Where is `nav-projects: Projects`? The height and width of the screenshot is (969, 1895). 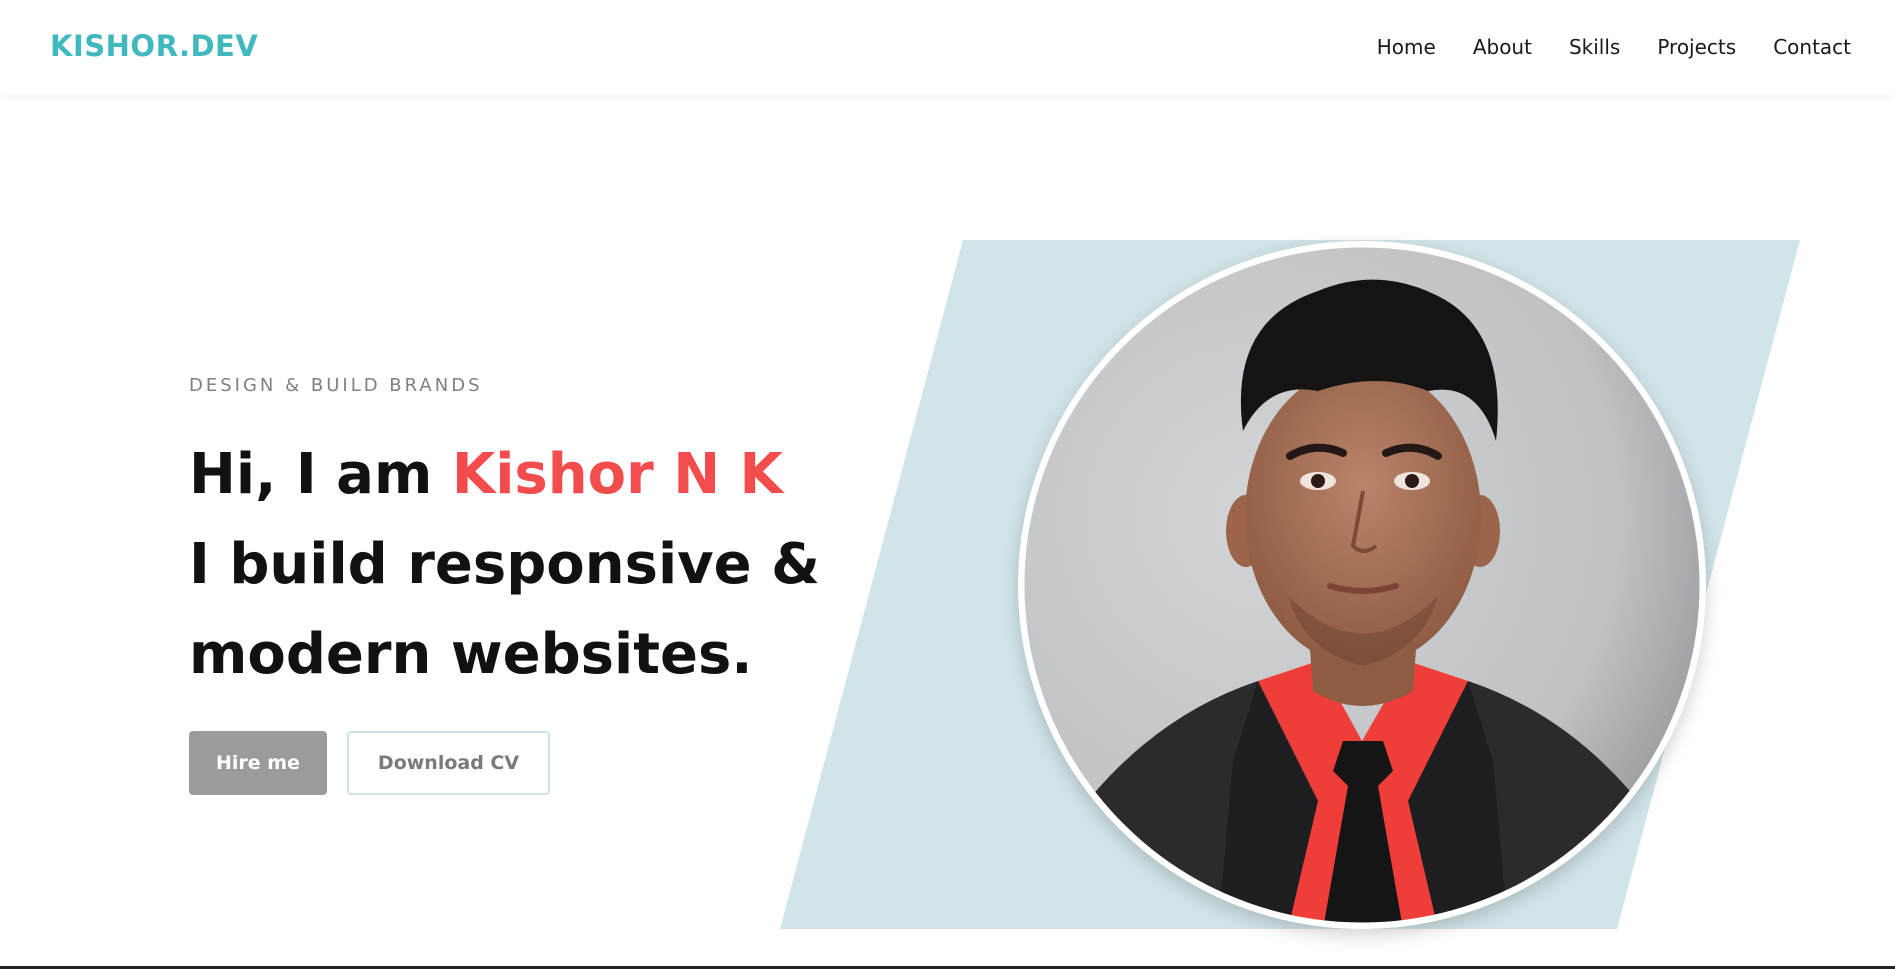 nav-projects: Projects is located at coordinates (1696, 47).